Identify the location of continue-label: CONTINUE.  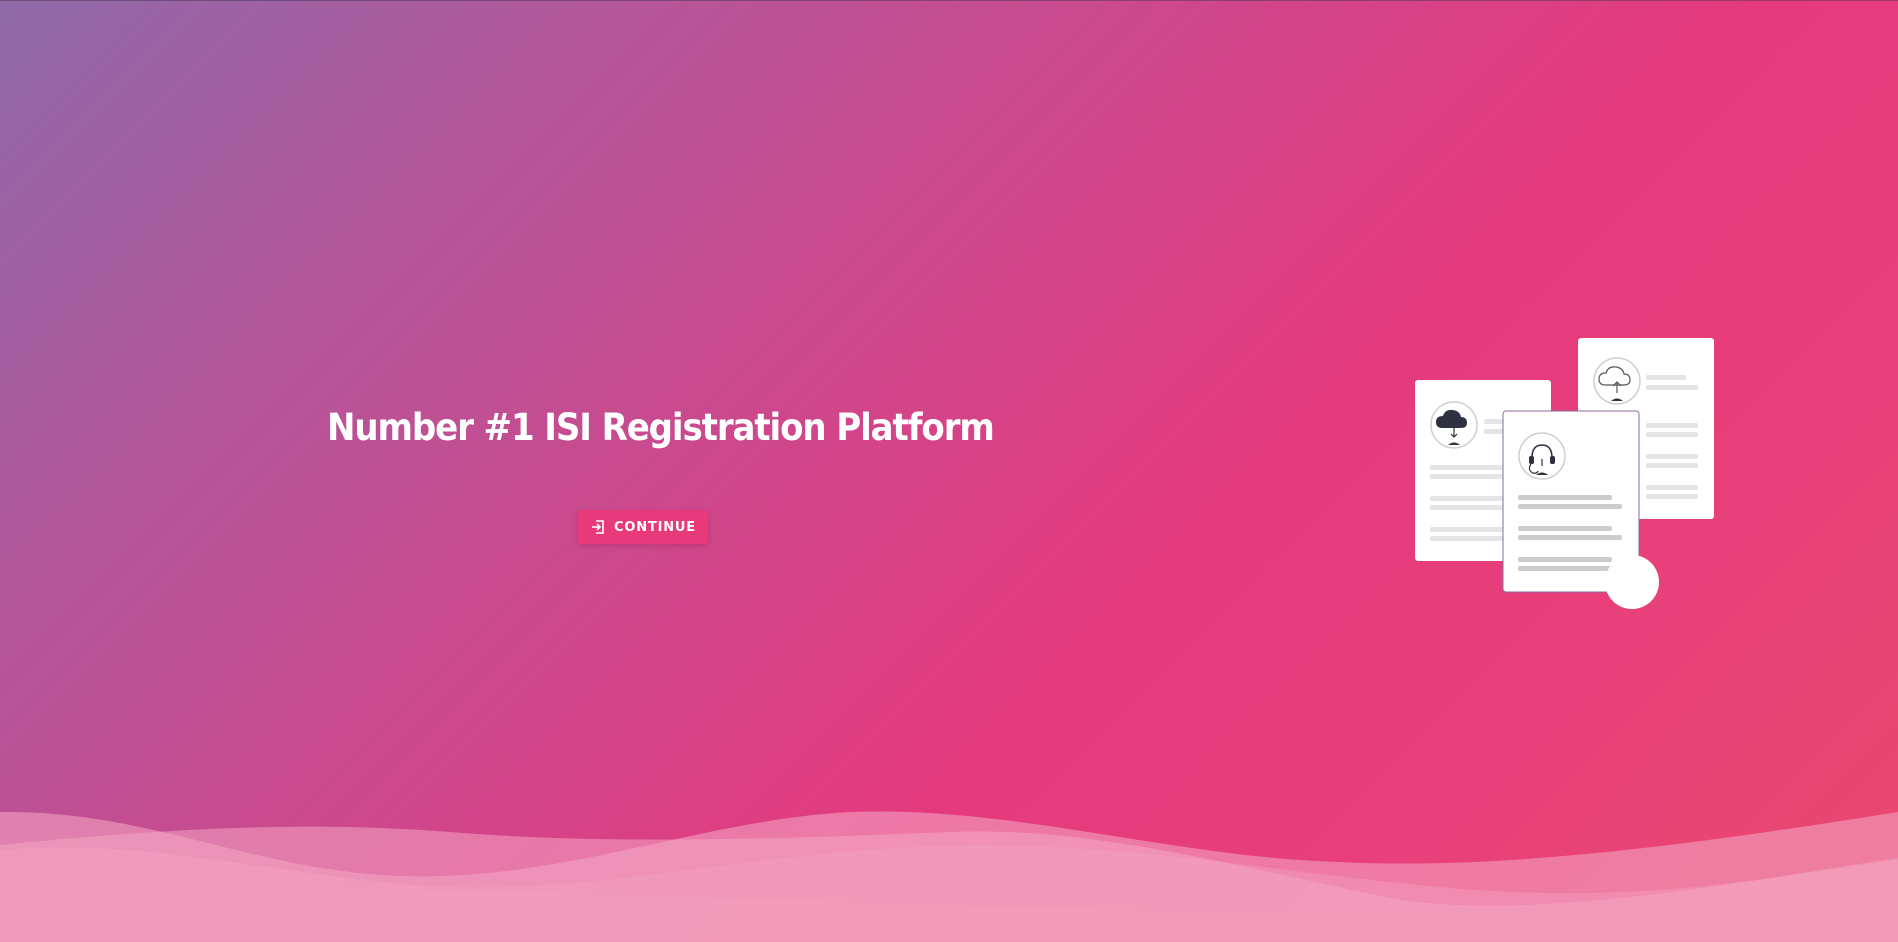
(655, 527).